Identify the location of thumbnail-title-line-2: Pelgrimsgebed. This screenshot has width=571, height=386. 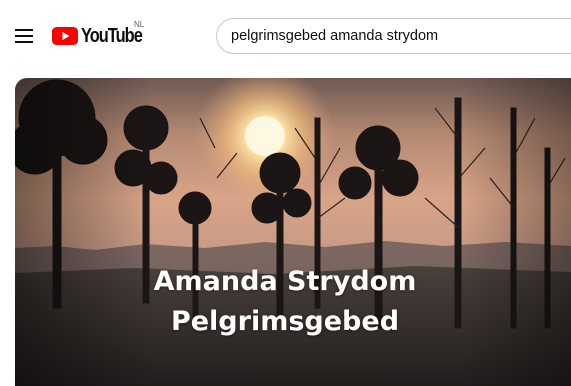
(285, 321).